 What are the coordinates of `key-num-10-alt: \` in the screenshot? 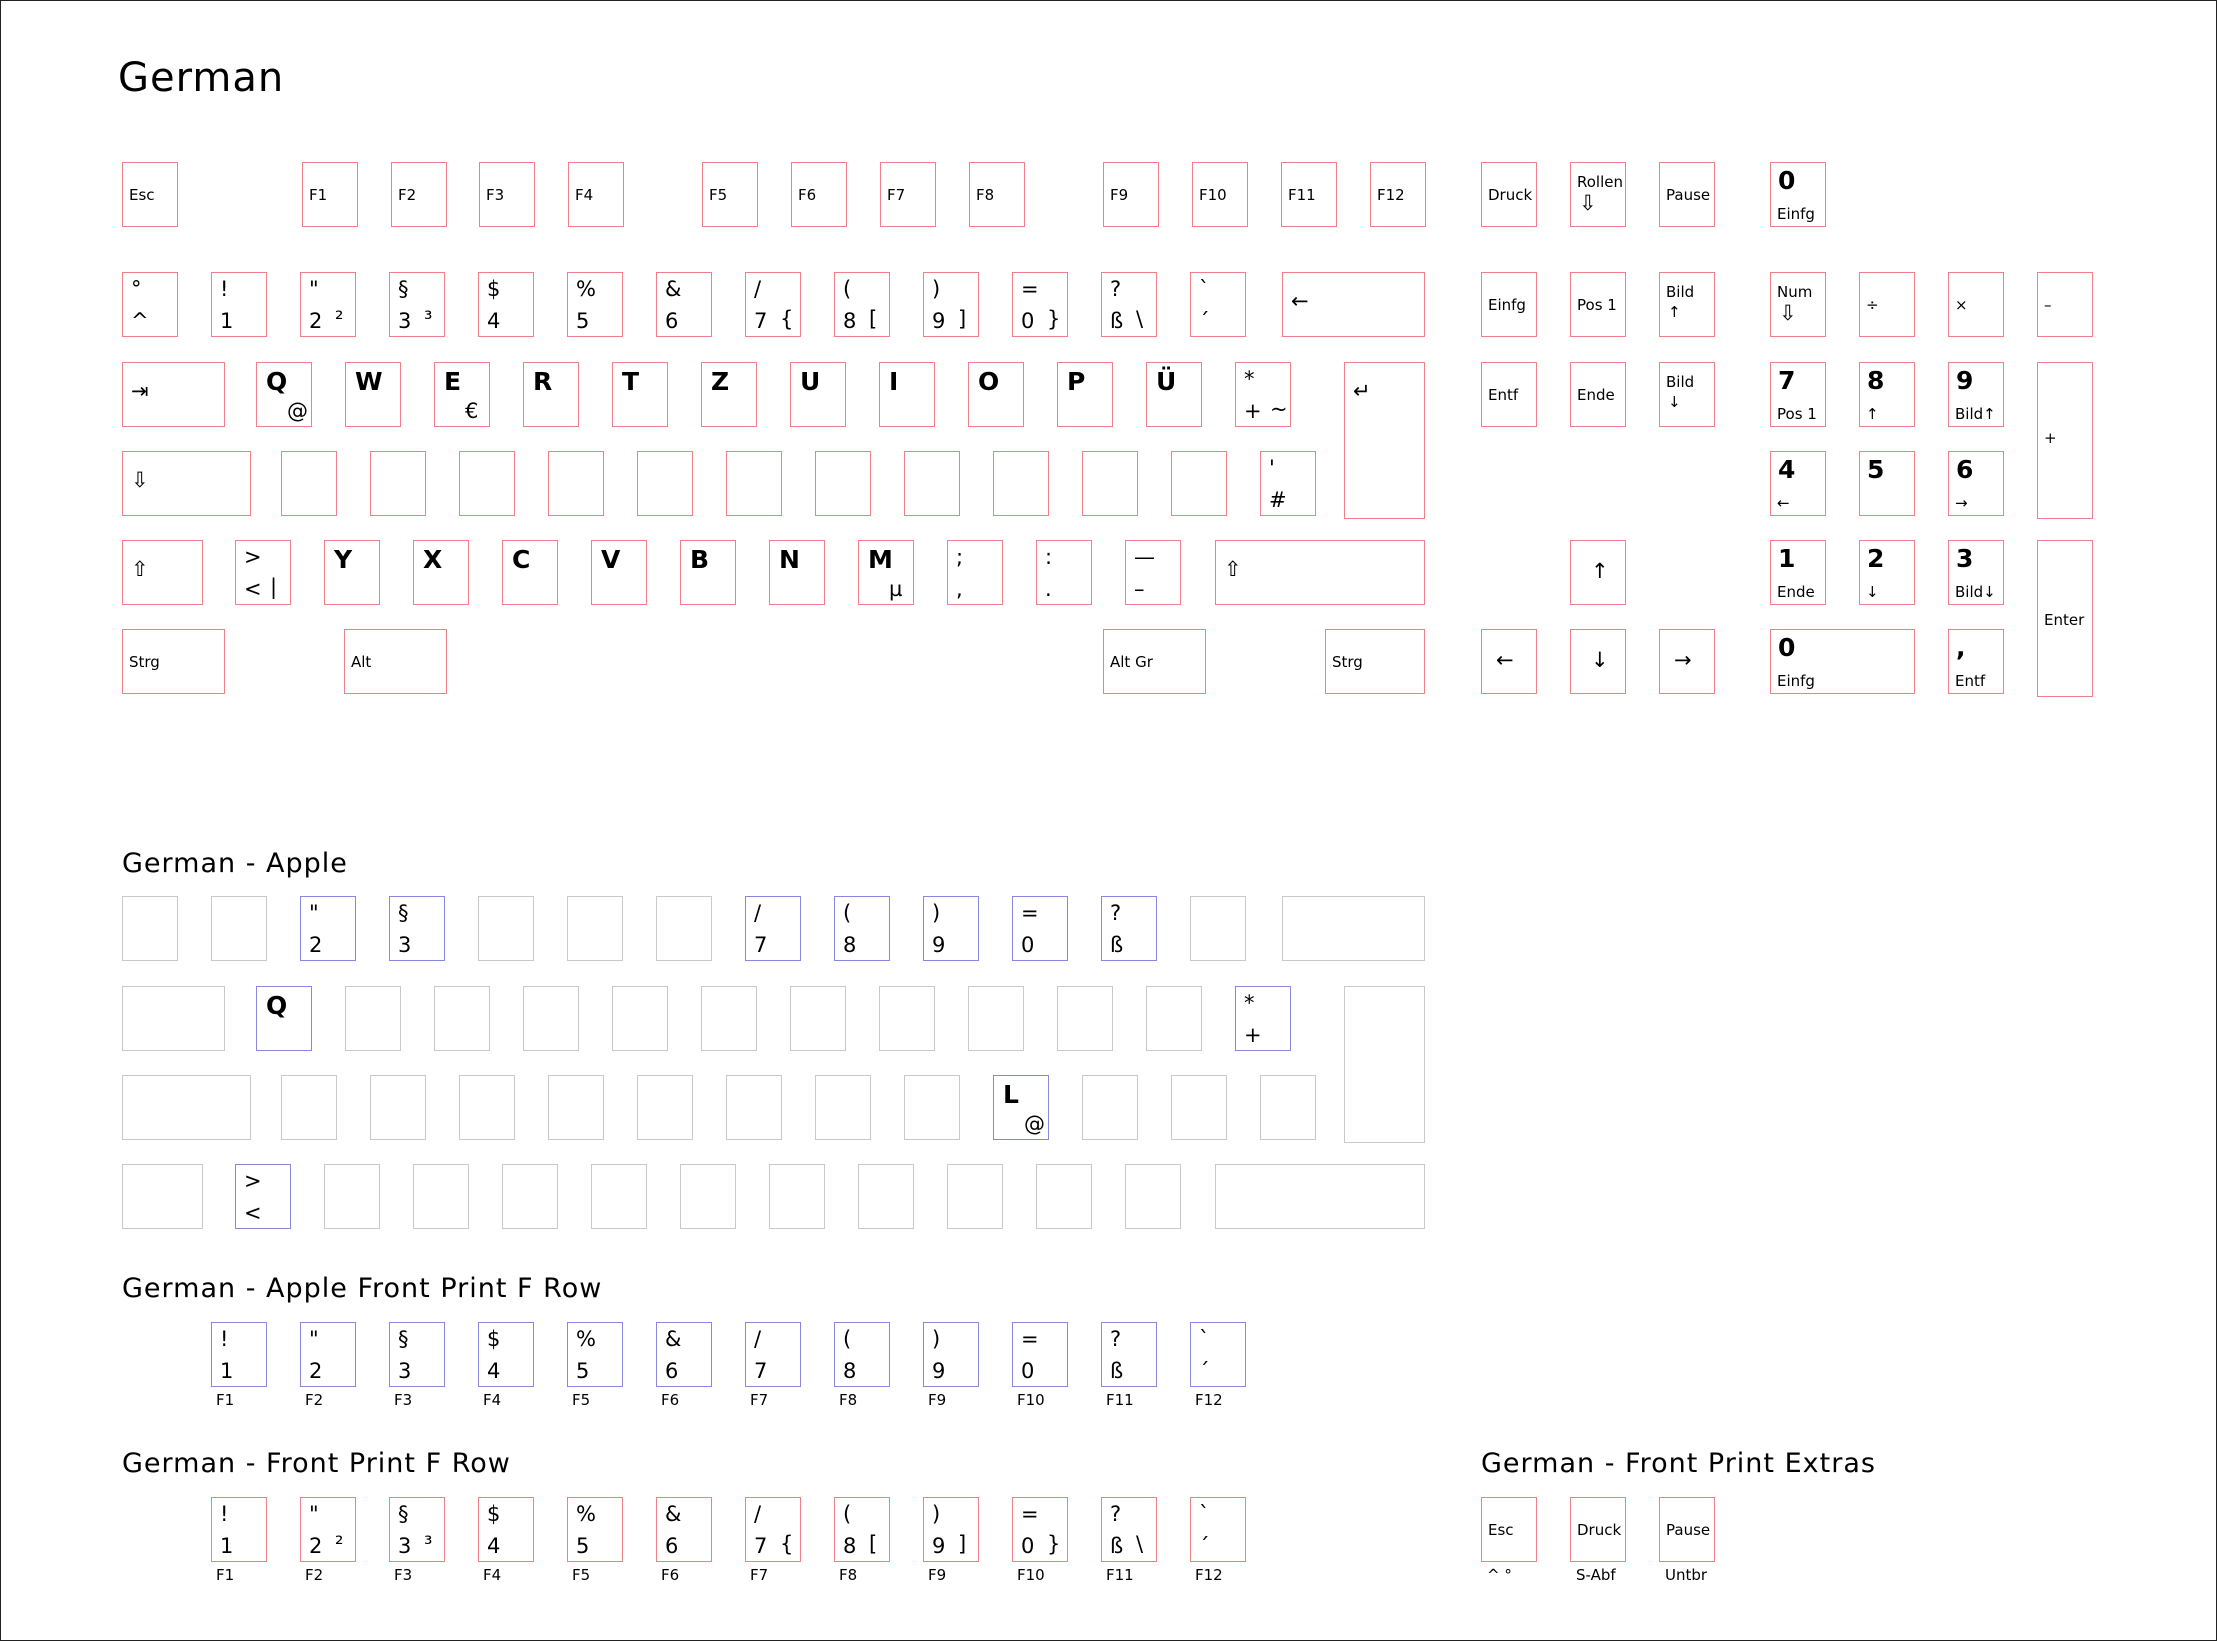 It's located at (1140, 319).